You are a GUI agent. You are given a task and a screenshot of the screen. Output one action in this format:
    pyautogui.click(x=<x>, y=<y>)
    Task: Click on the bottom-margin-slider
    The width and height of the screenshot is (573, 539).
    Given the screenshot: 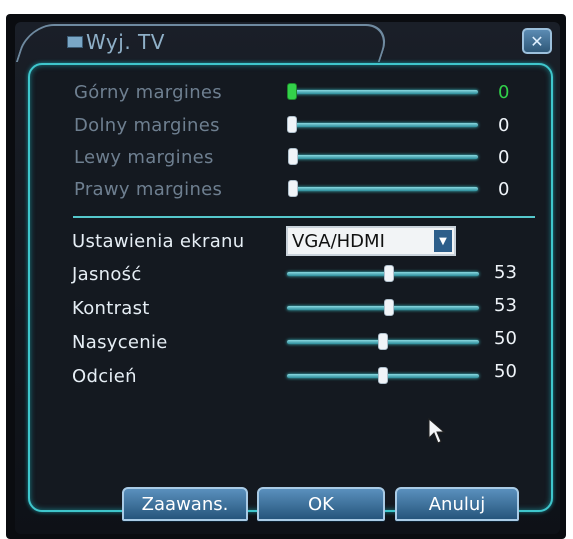 What is the action you would take?
    pyautogui.click(x=384, y=125)
    